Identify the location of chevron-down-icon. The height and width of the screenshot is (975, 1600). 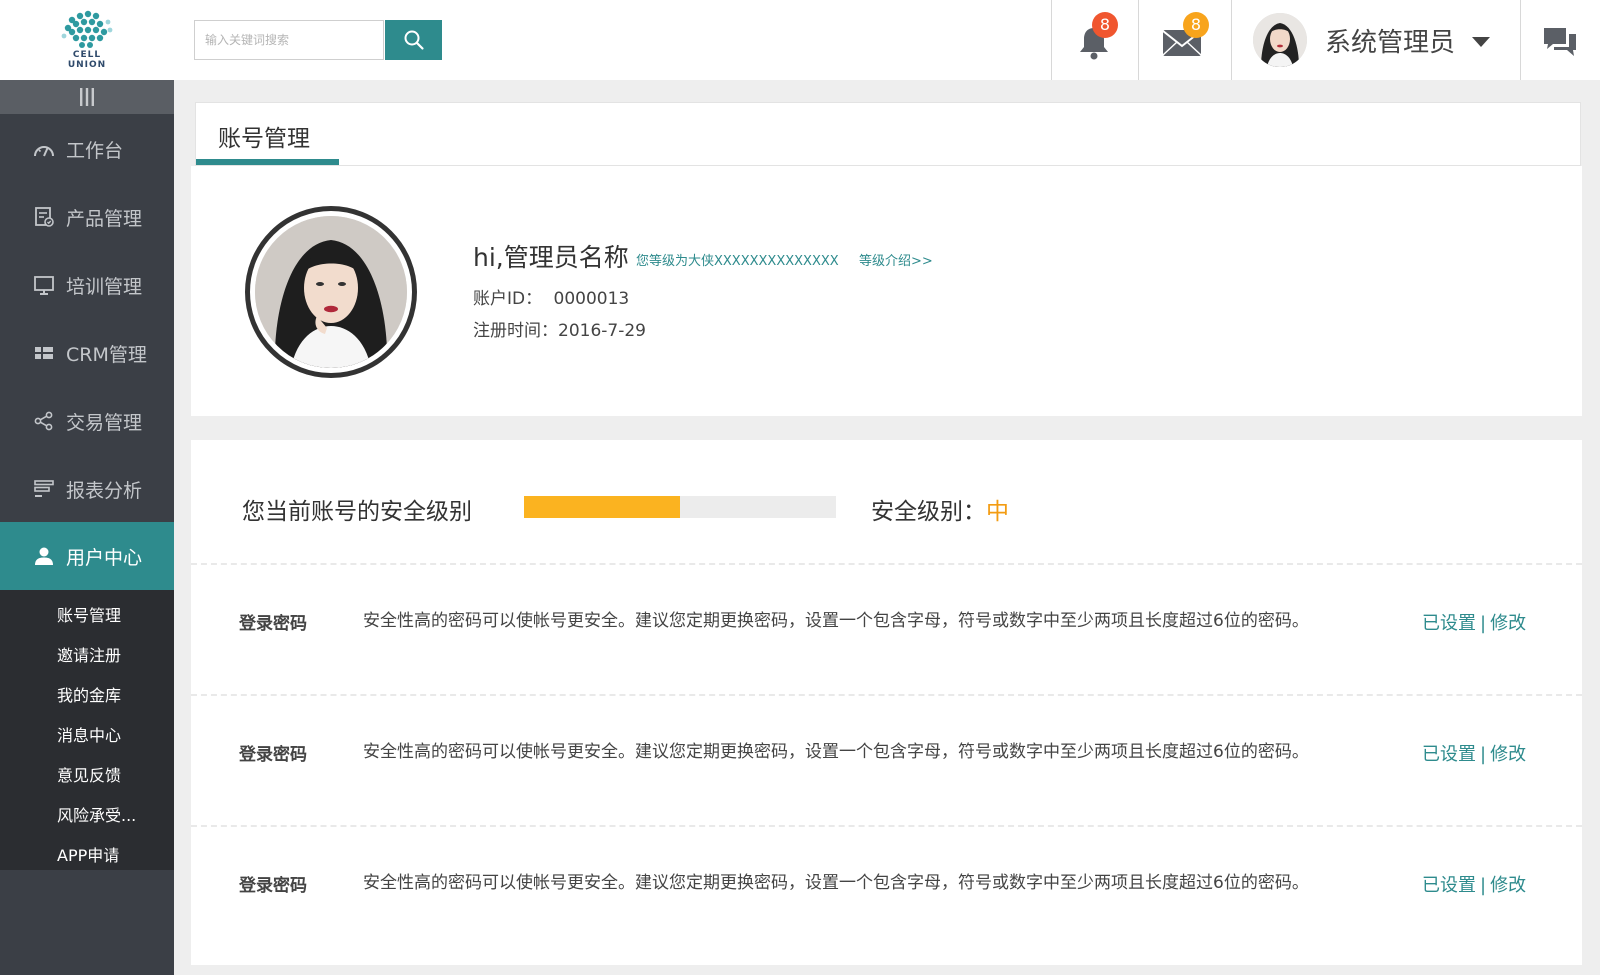
(1481, 42).